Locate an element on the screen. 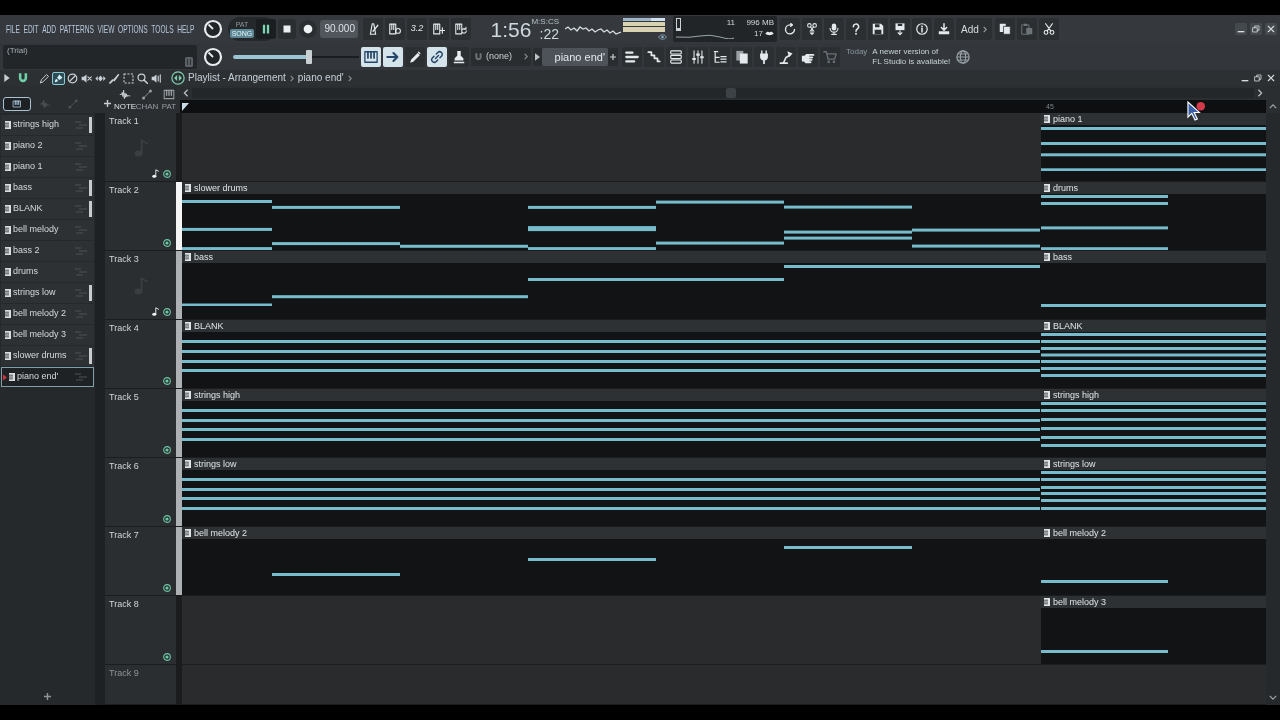 Image resolution: width=1280 pixels, height=720 pixels. refresh-icon is located at coordinates (790, 29).